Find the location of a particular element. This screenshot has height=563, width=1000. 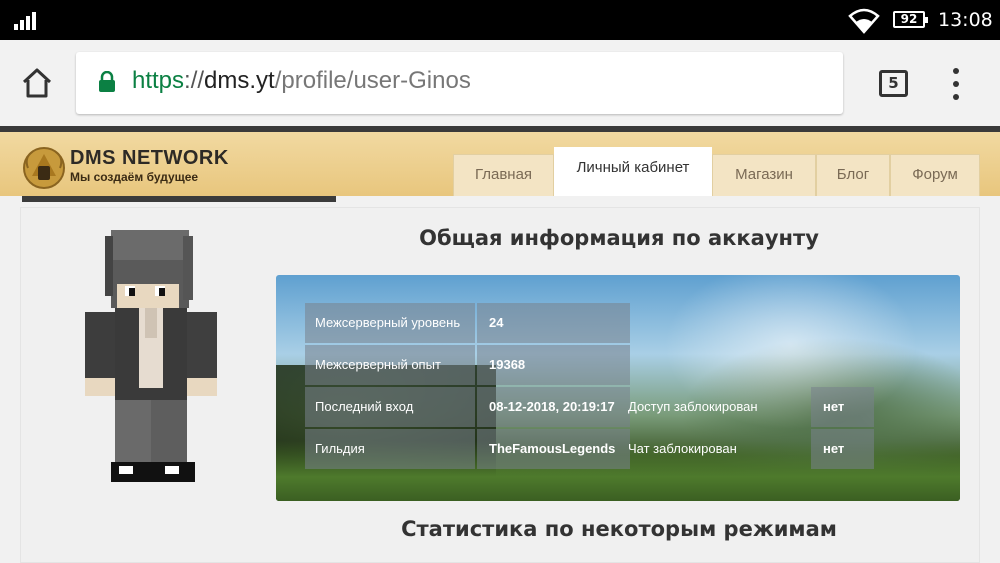

url-path: /profile/user-Ginos is located at coordinates (372, 80).